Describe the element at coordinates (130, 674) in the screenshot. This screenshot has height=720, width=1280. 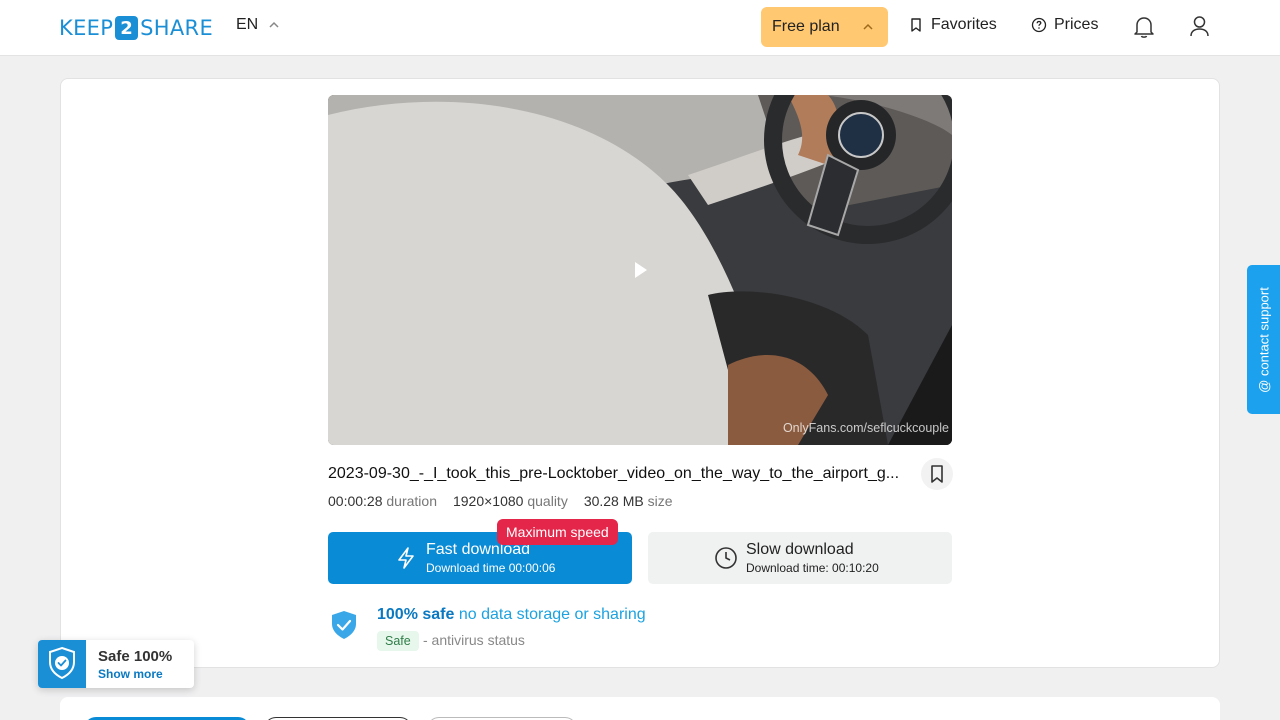
I see `show-more-link: Show more` at that location.